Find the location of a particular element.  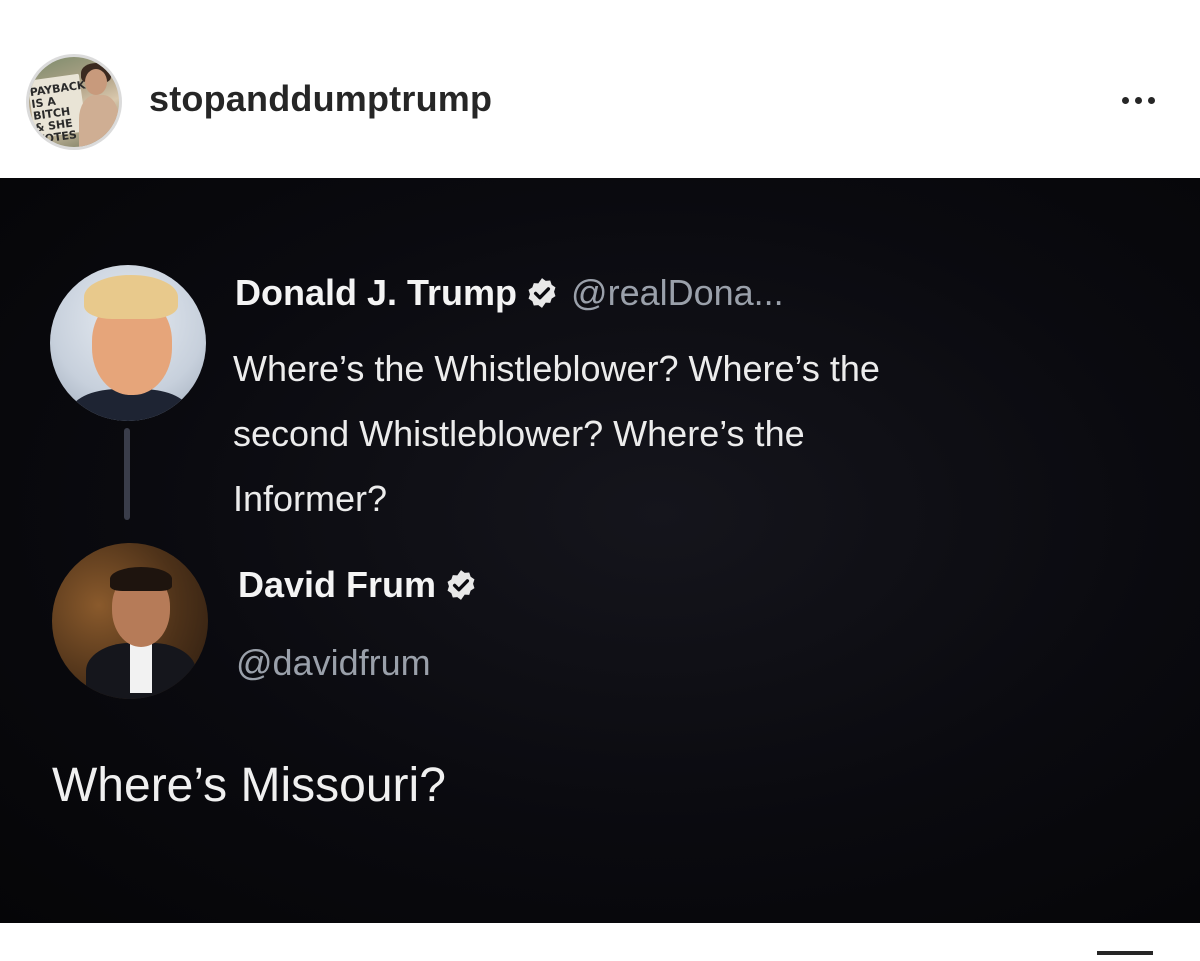

thread-connector-line is located at coordinates (127, 474).